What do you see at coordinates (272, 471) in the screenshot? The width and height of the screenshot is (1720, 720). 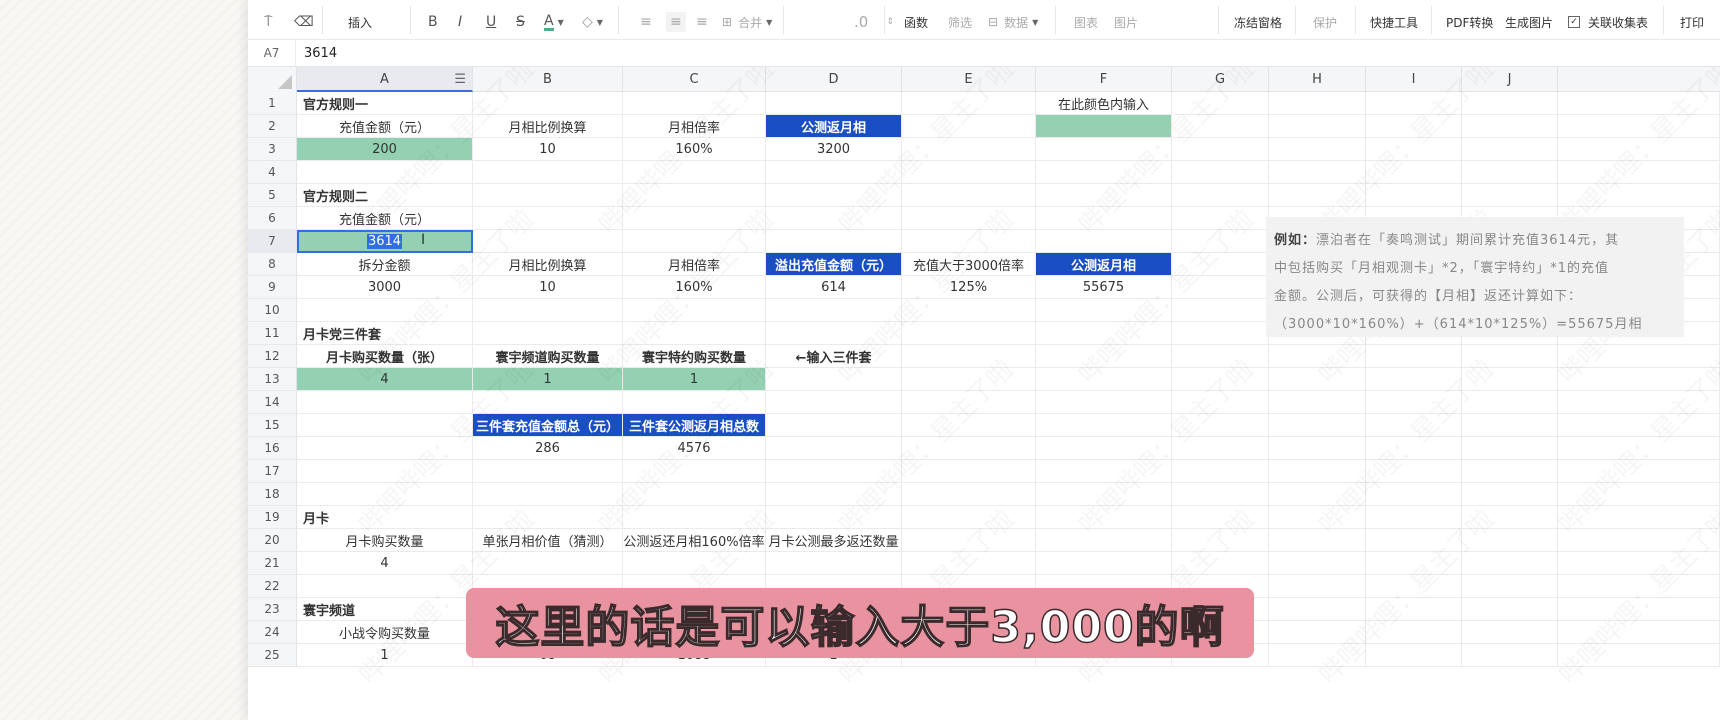 I see `row-header-17: 17` at bounding box center [272, 471].